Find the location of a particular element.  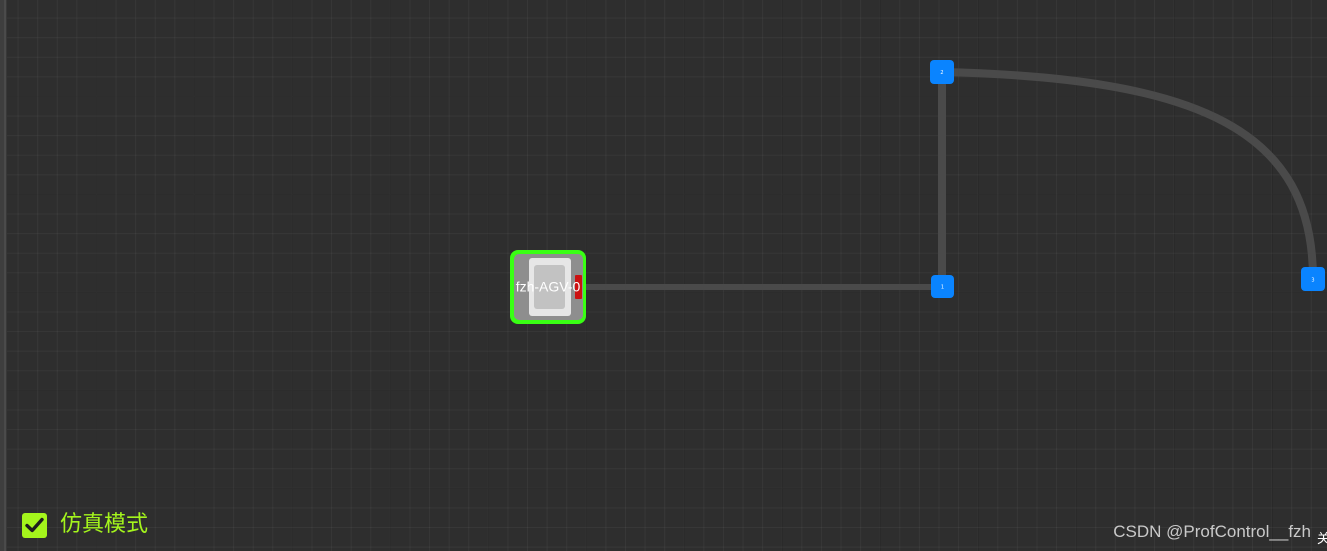

agv-name-label: fzh-AGV-0 is located at coordinates (548, 287).